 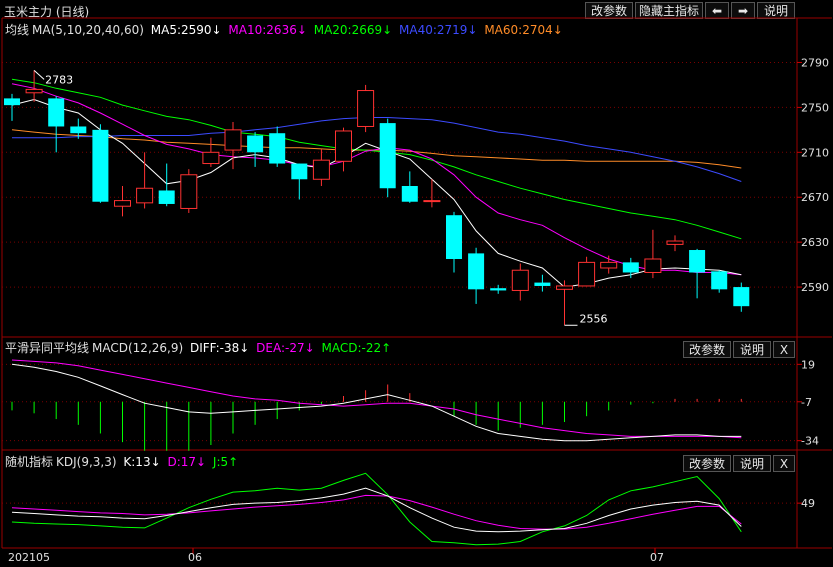 I want to click on high-annotation-label: 2783, so click(x=59, y=79).